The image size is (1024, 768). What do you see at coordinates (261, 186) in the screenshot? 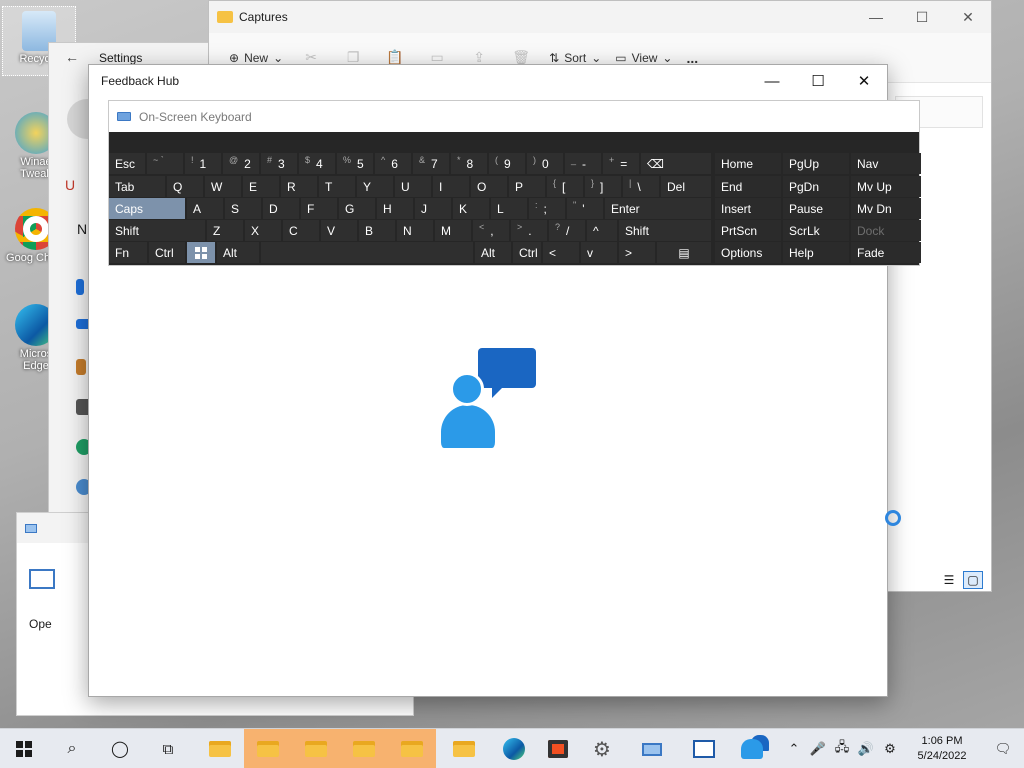
I see `key-e: E` at bounding box center [261, 186].